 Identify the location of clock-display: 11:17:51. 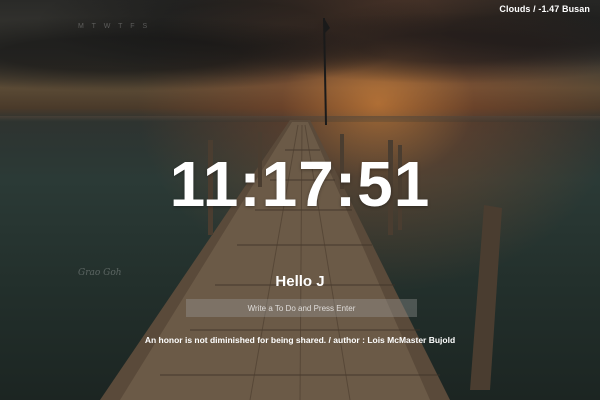
(300, 184).